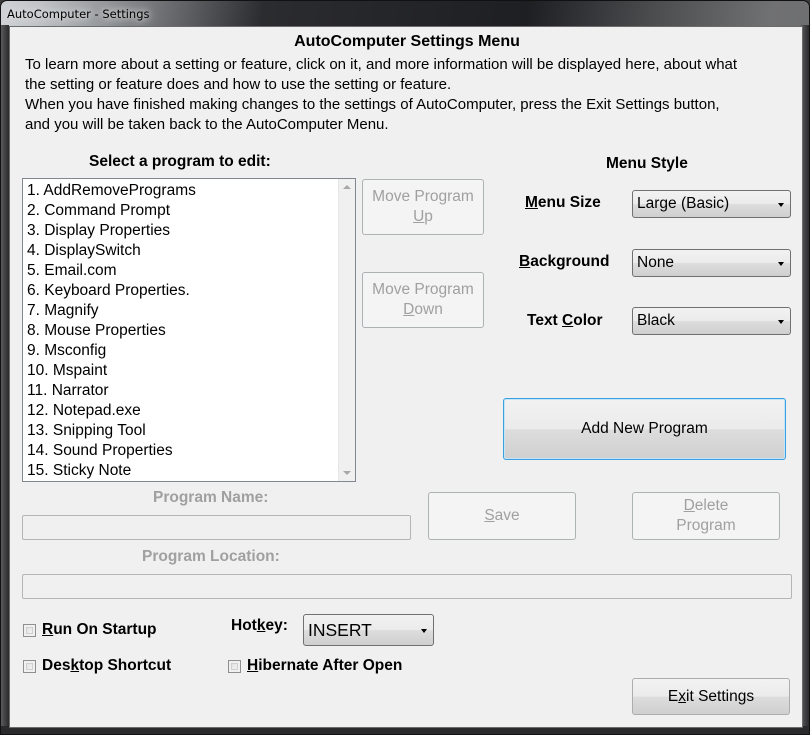 The width and height of the screenshot is (810, 735). I want to click on list-scrollbar, so click(346, 330).